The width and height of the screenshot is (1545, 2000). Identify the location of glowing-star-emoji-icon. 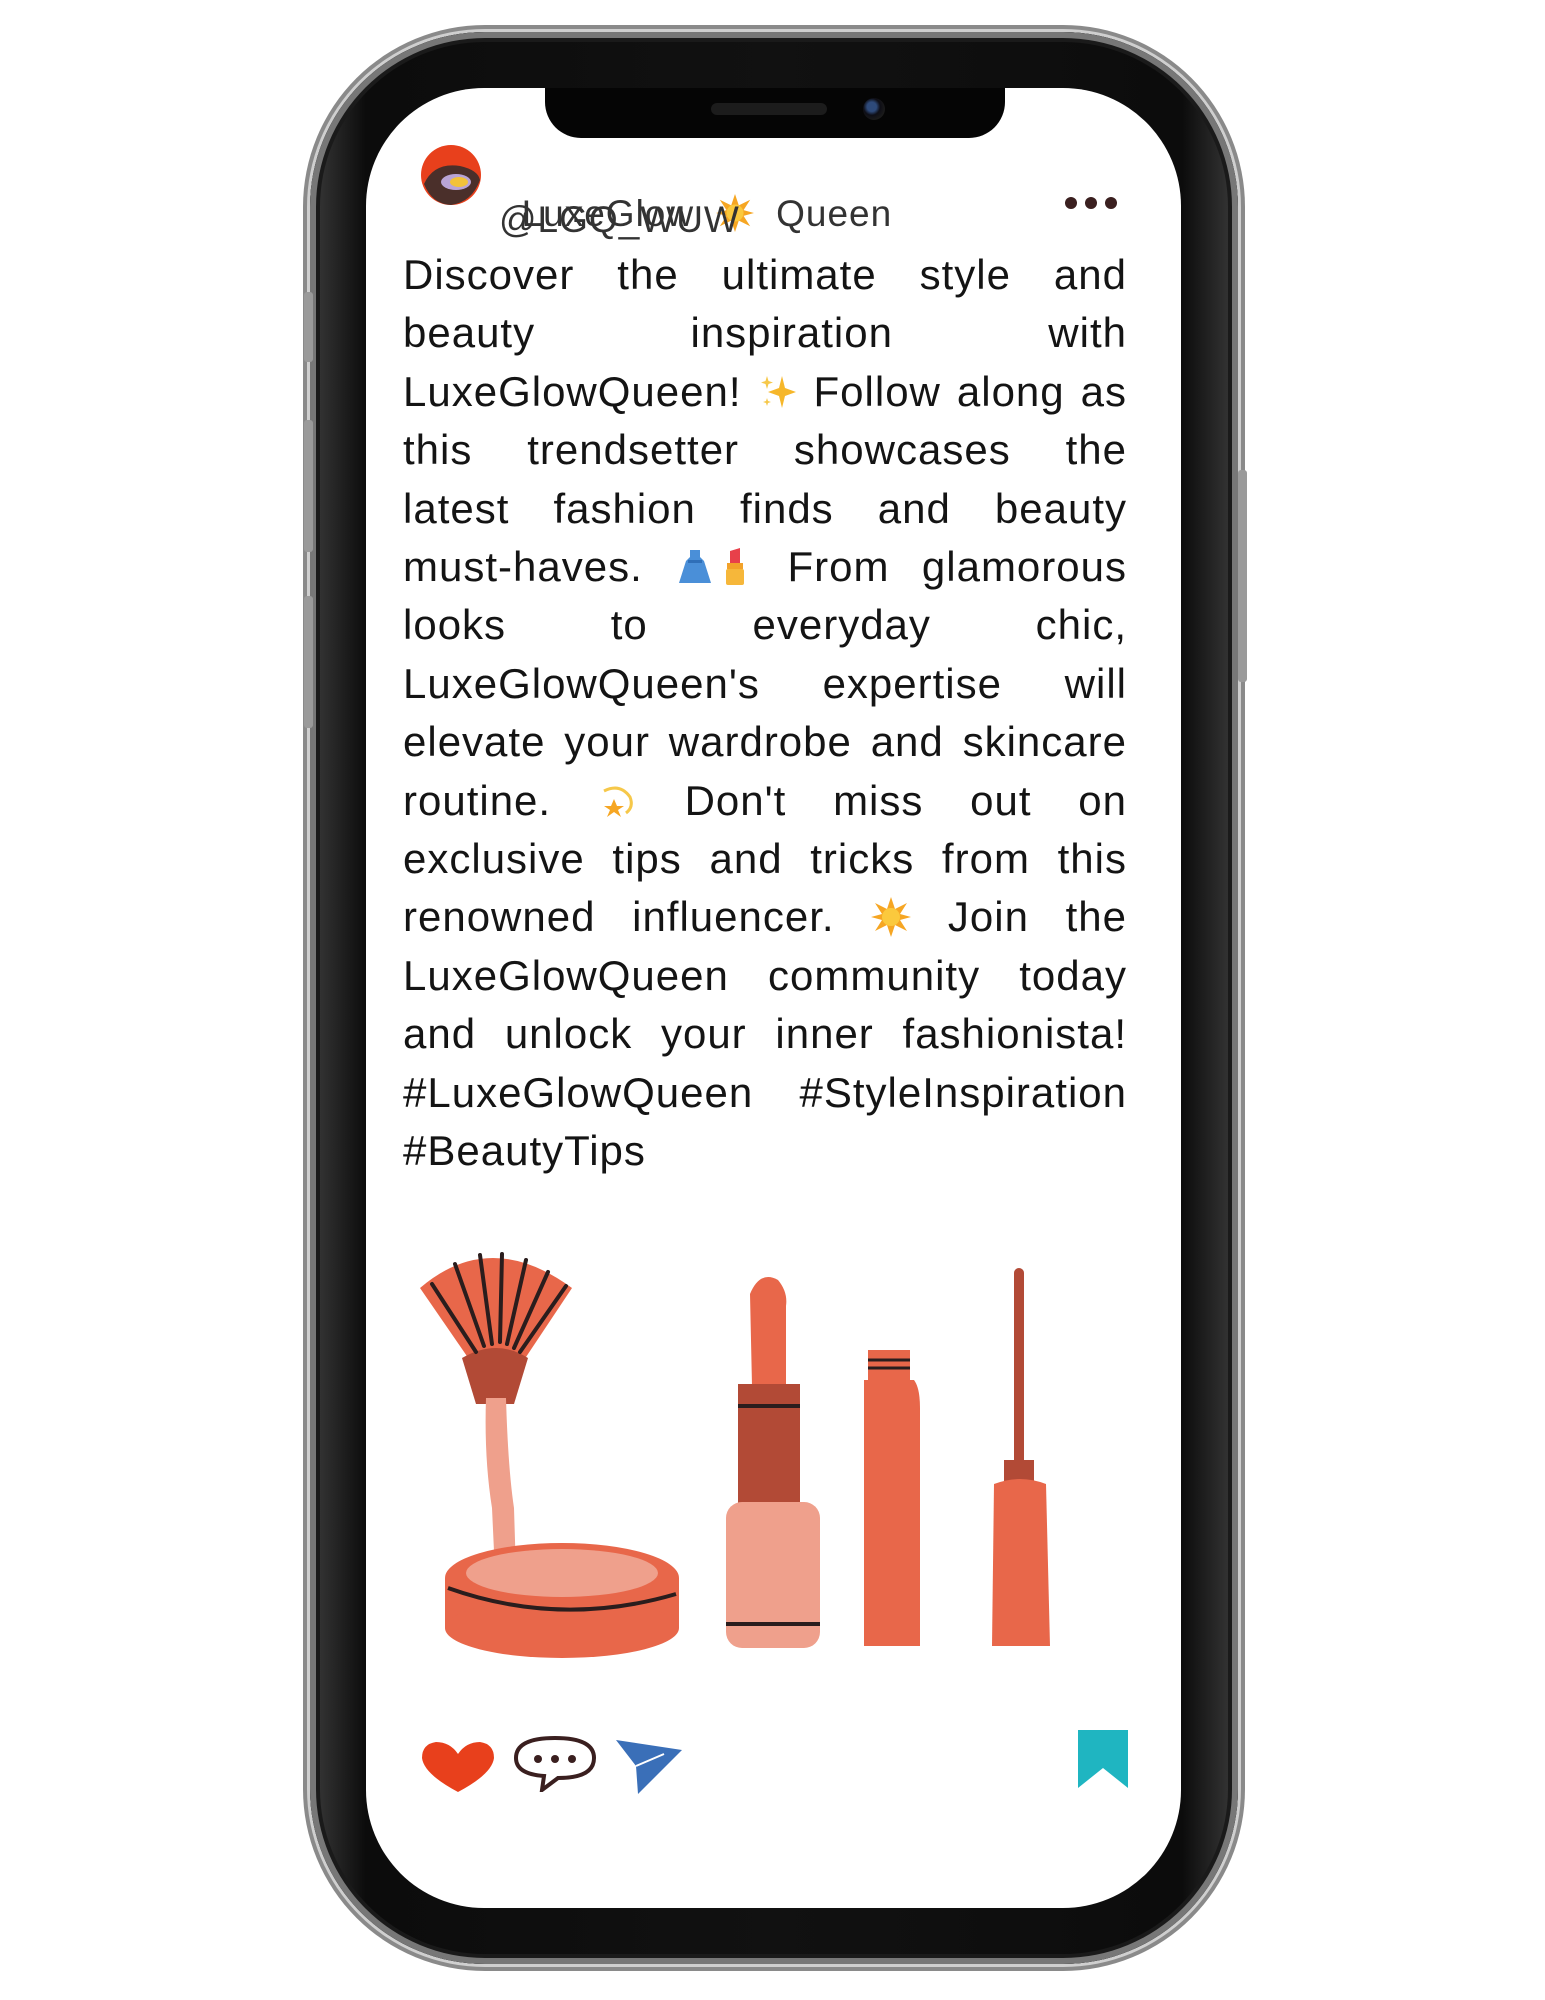
(891, 917).